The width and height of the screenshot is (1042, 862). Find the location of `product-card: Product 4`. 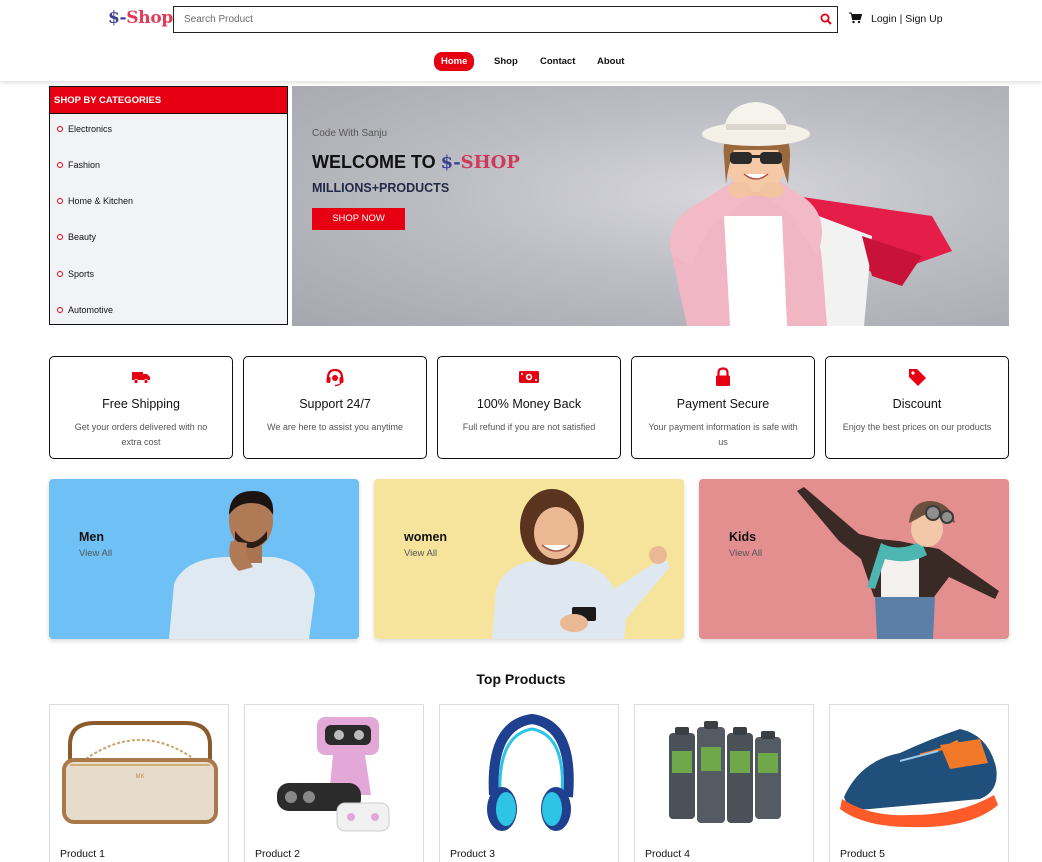

product-card: Product 4 is located at coordinates (724, 783).